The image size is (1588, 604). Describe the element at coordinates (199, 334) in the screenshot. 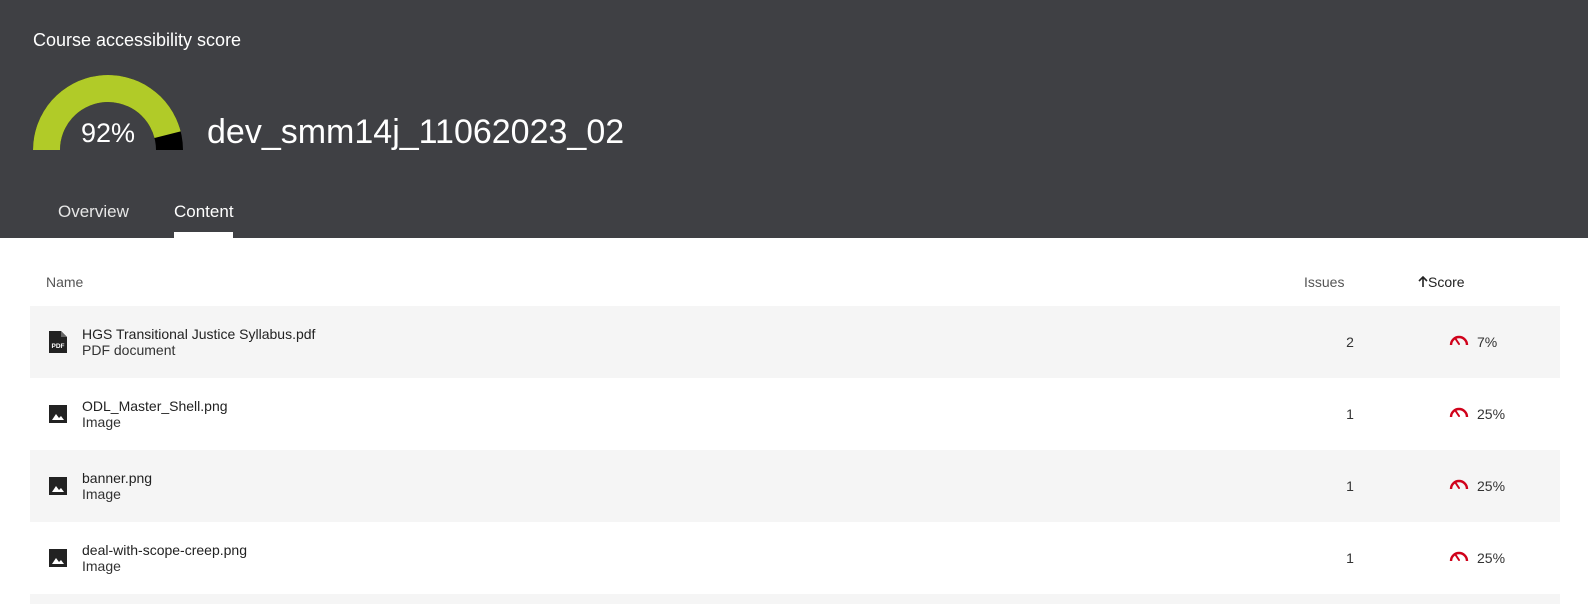

I see `file-name: HGS Transitional Justice Syllabus.pdf` at that location.